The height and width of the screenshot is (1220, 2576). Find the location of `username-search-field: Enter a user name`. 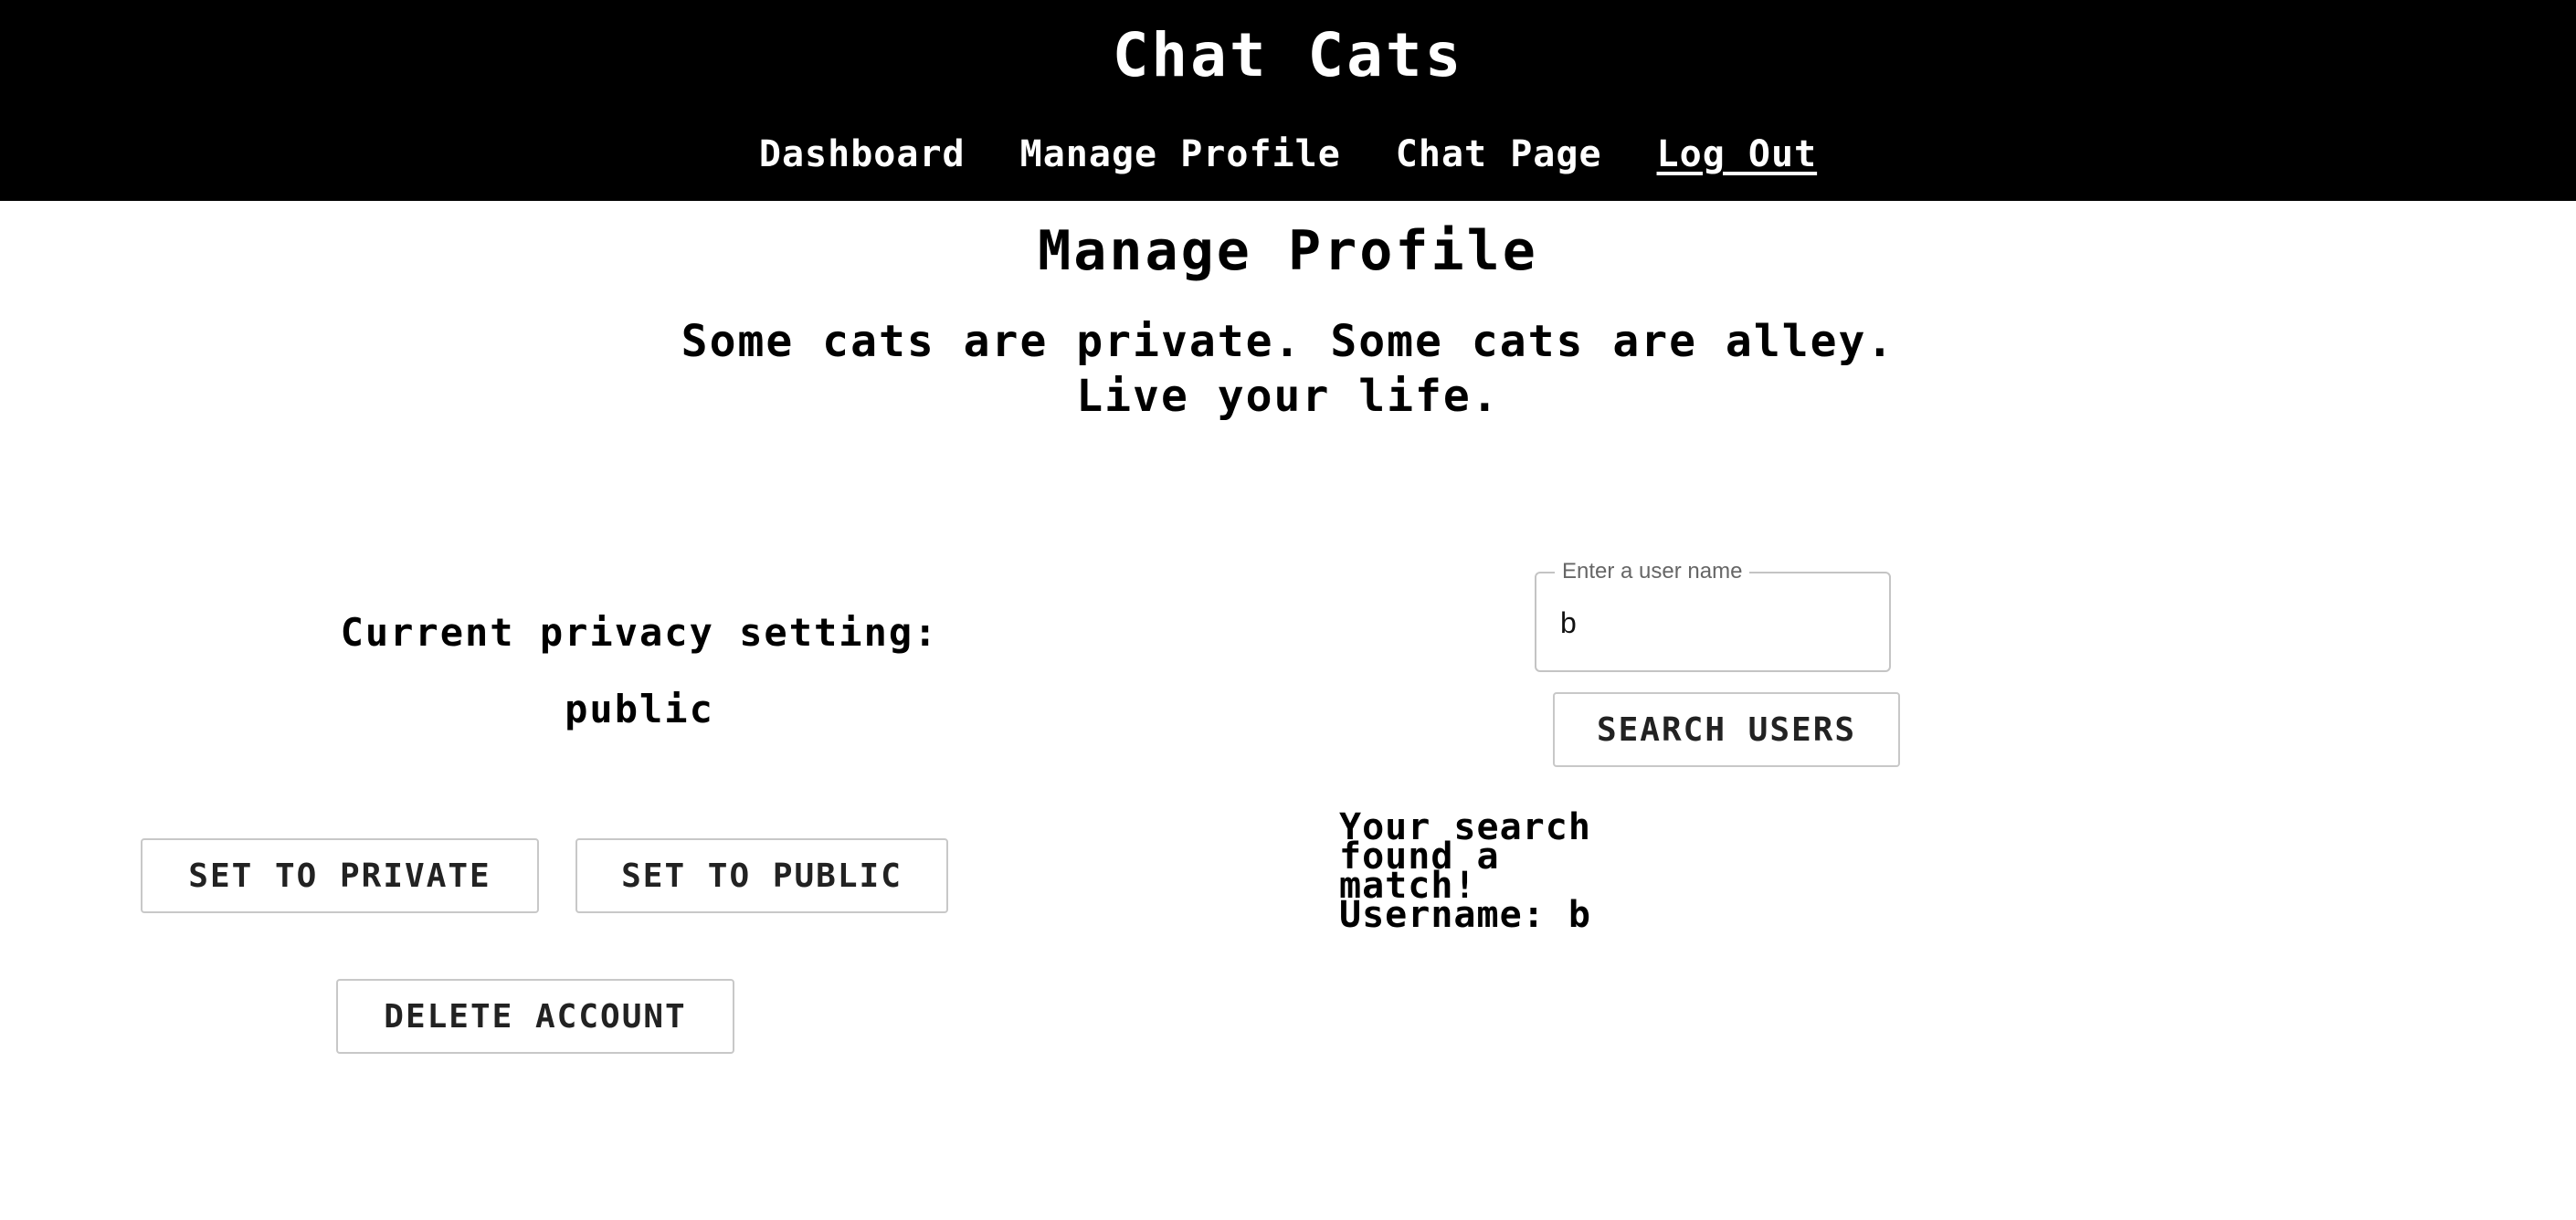

username-search-field: Enter a user name is located at coordinates (1713, 615).